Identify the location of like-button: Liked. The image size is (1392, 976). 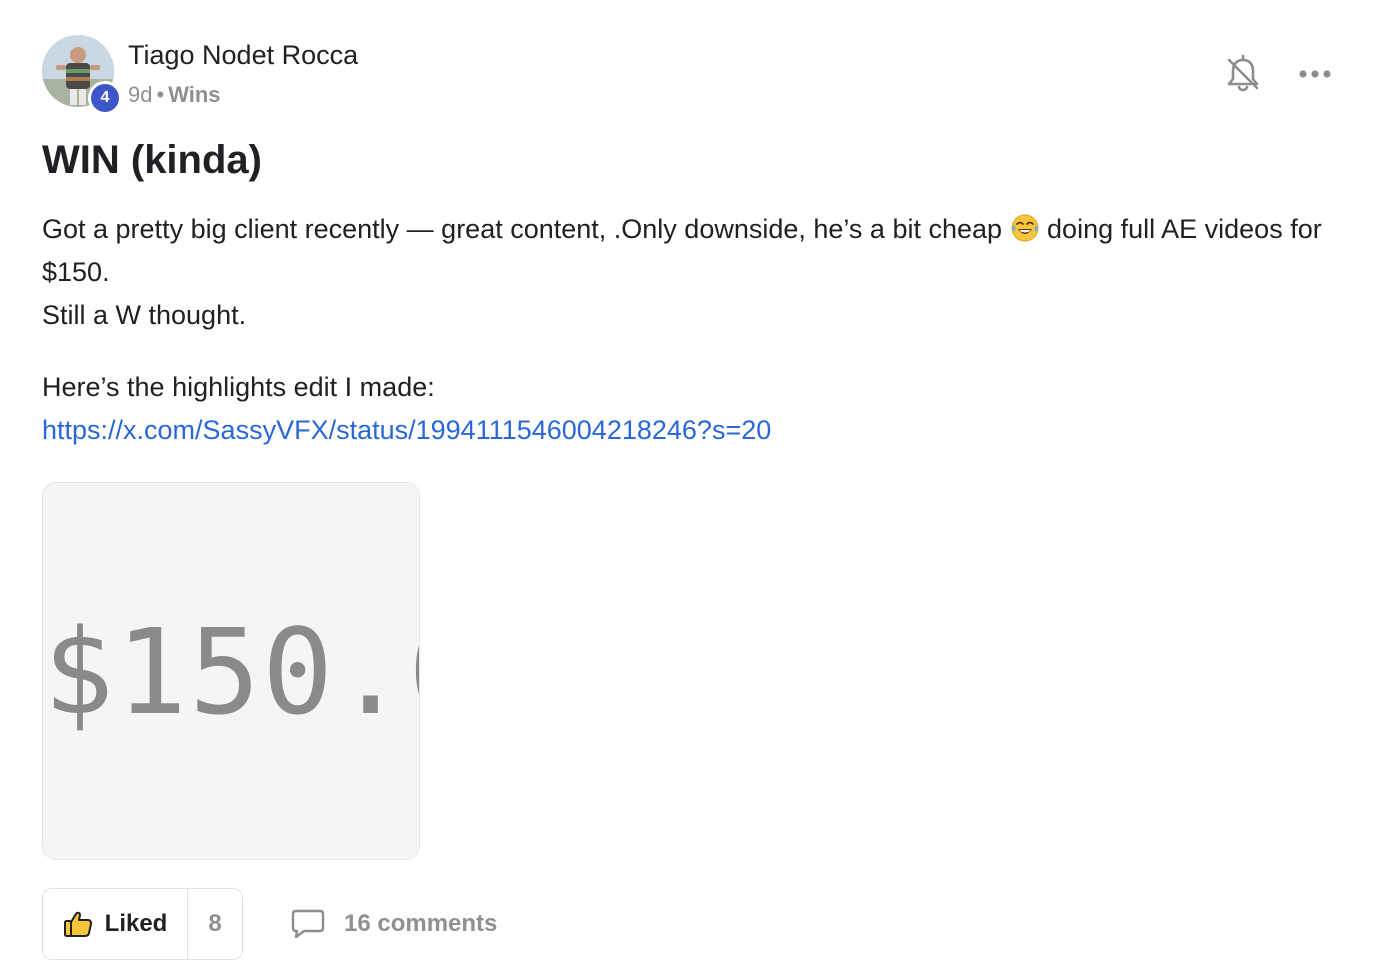
(115, 924).